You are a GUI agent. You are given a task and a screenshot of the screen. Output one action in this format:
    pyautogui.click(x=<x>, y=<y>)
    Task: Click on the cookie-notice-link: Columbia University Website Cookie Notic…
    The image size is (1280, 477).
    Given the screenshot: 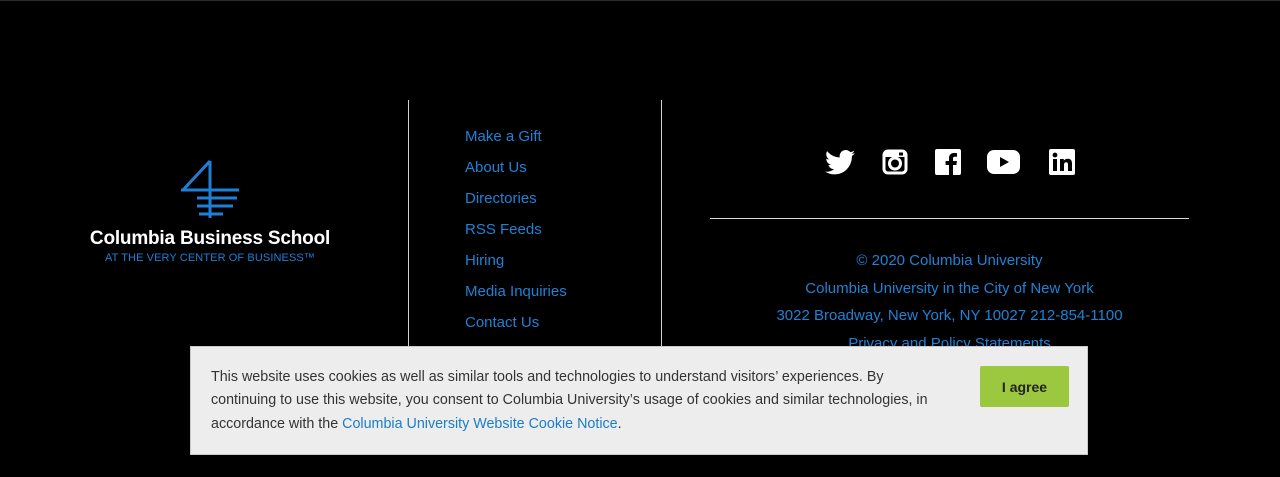 What is the action you would take?
    pyautogui.click(x=479, y=424)
    